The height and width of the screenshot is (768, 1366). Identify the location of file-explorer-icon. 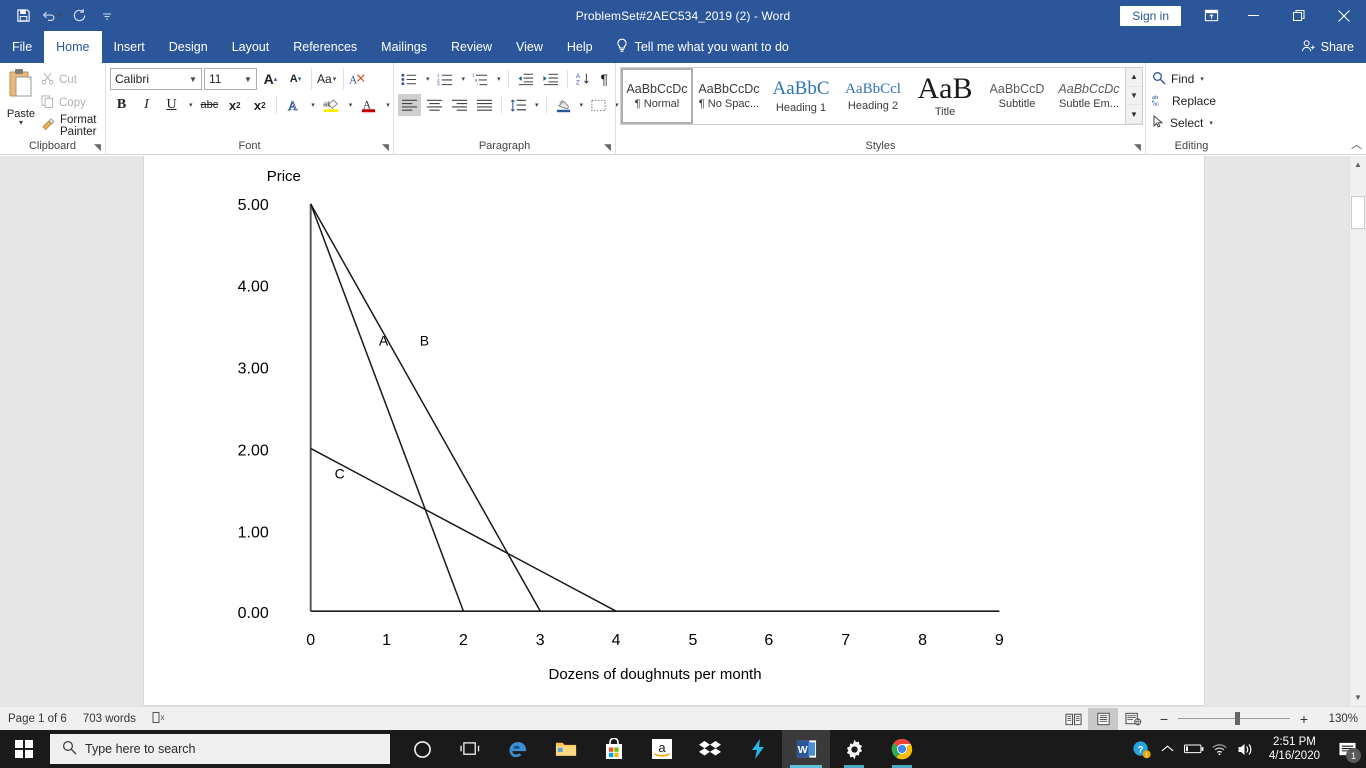
(566, 749).